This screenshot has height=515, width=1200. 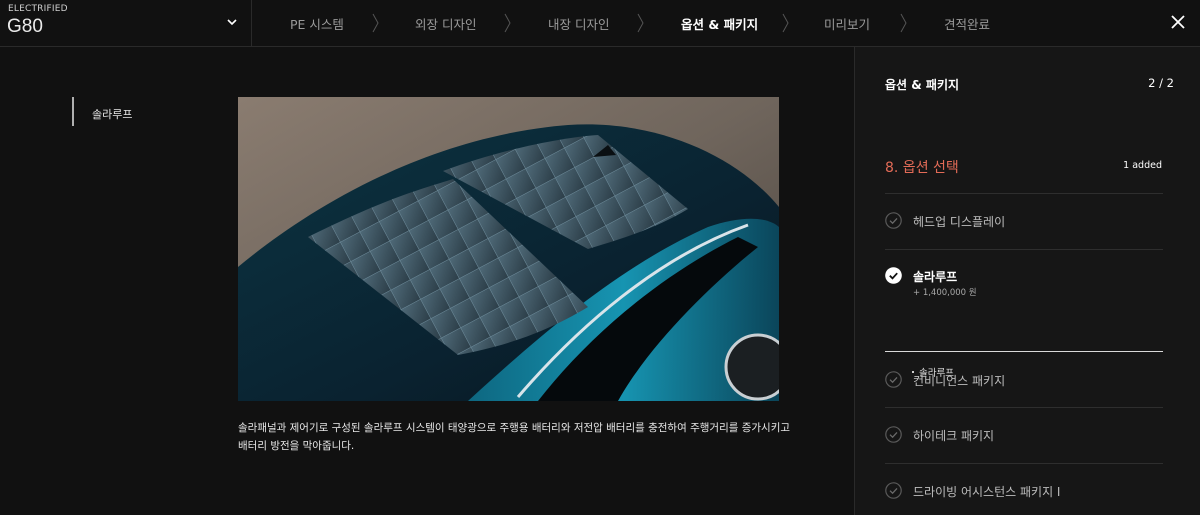 I want to click on step-preview: 미리보기, so click(x=847, y=23).